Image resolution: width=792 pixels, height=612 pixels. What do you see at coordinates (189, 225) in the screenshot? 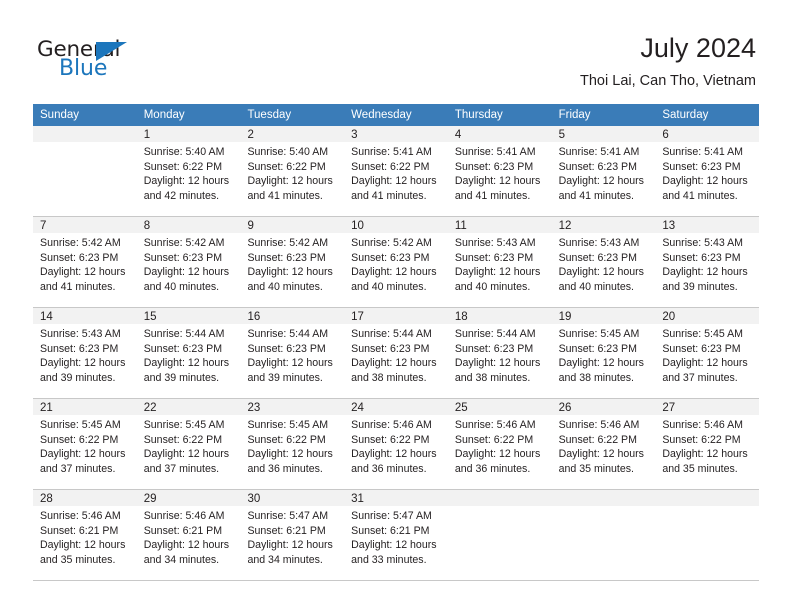
I see `day-number-8: 8` at bounding box center [189, 225].